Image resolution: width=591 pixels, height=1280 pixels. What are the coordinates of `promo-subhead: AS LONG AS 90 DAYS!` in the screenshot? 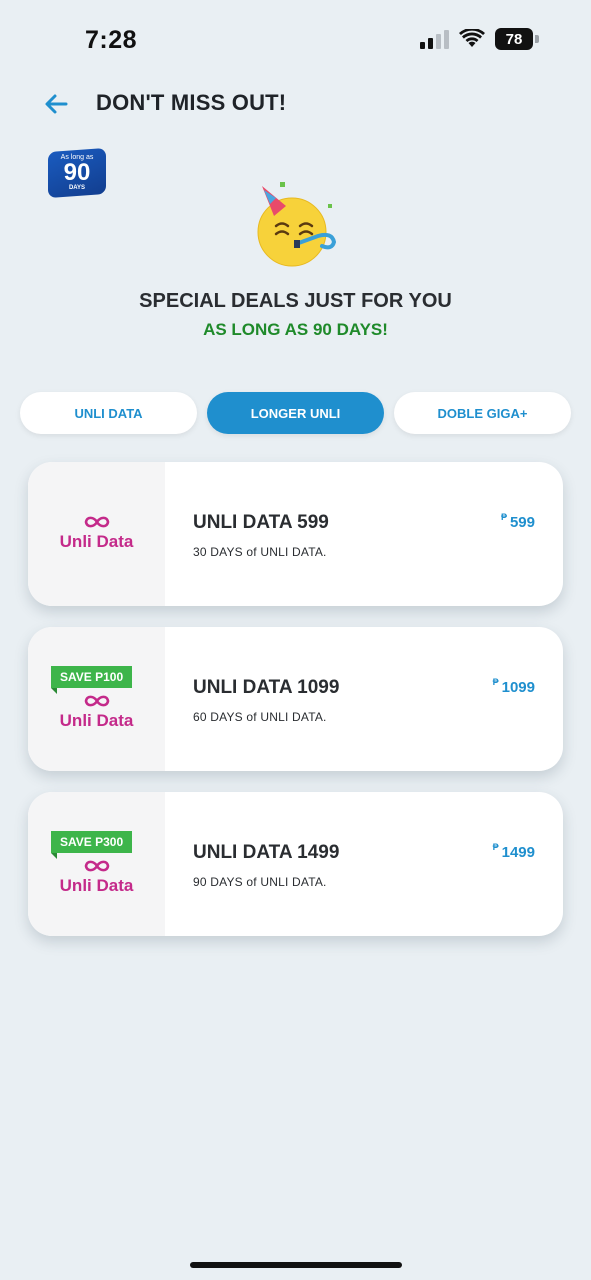 It's located at (295, 329).